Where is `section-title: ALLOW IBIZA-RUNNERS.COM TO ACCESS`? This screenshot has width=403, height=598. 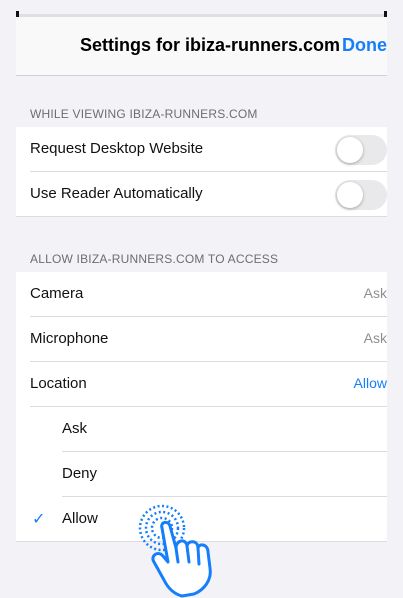 section-title: ALLOW IBIZA-RUNNERS.COM TO ACCESS is located at coordinates (154, 259).